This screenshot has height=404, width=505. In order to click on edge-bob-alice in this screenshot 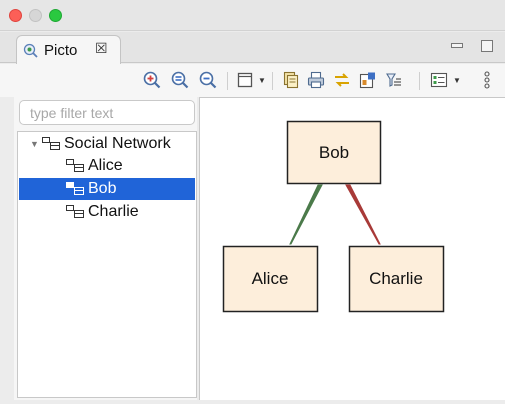, I will do `click(306, 214)`.